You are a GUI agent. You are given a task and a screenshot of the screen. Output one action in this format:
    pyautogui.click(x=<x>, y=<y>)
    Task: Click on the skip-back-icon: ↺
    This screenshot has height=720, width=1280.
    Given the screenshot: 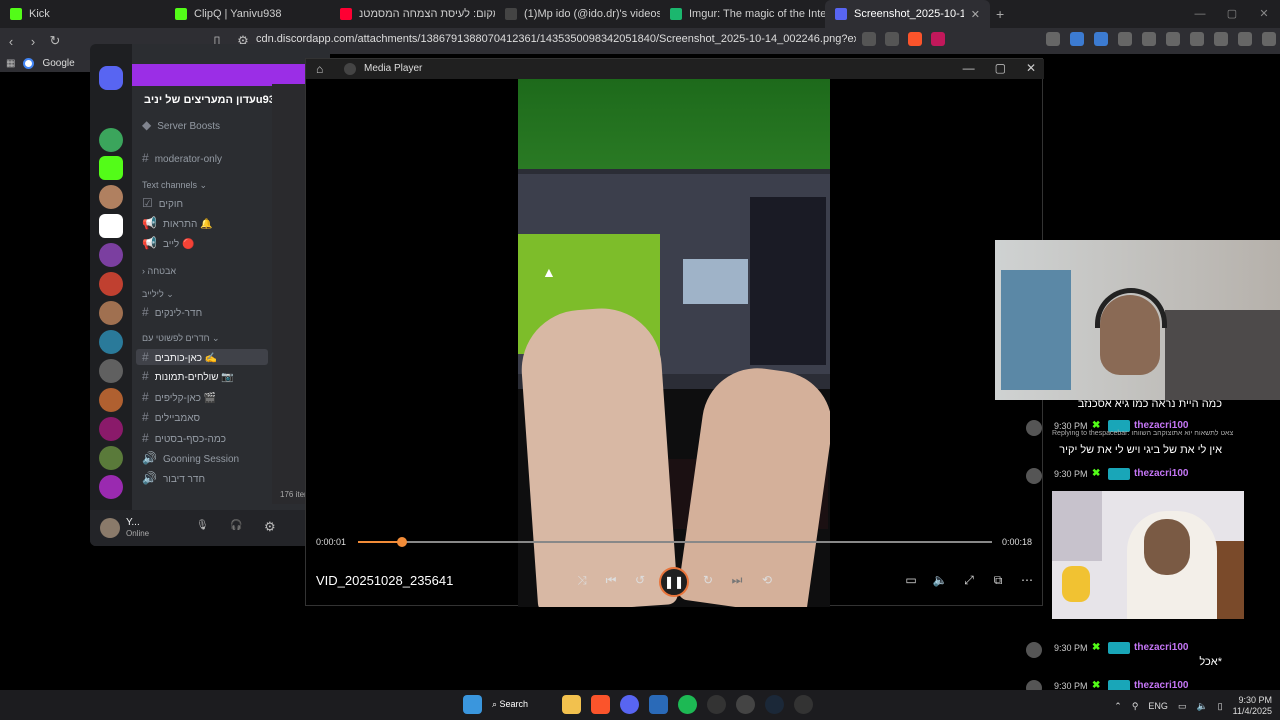 What is the action you would take?
    pyautogui.click(x=640, y=580)
    